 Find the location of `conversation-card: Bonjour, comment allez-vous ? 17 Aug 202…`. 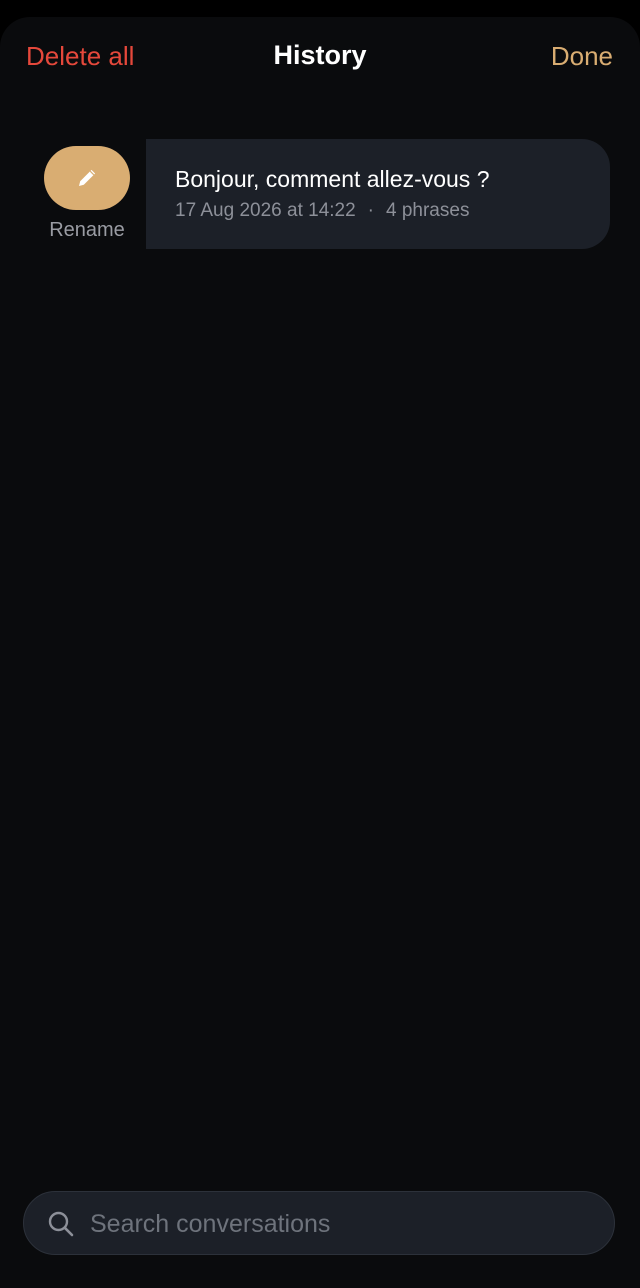

conversation-card: Bonjour, comment allez-vous ? 17 Aug 202… is located at coordinates (378, 194).